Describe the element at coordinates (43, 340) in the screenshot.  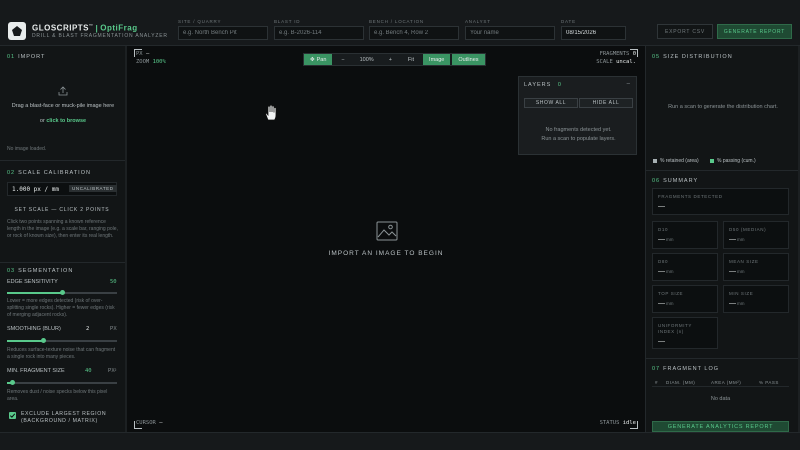
I see `smoothing-slider-thumb` at that location.